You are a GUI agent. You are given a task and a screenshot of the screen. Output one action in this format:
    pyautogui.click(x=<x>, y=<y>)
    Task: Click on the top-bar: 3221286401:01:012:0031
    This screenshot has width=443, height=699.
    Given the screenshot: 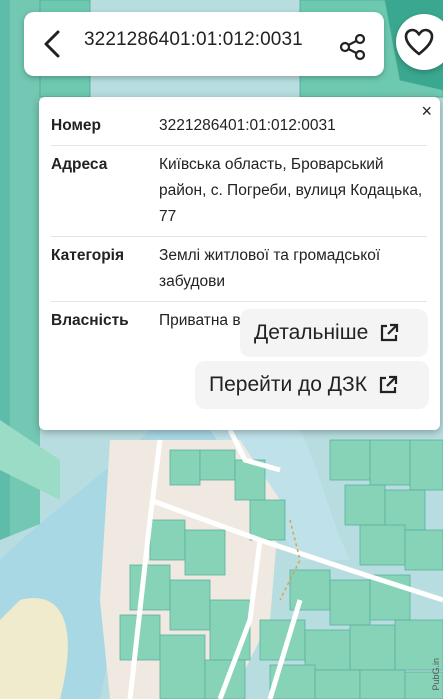 What is the action you would take?
    pyautogui.click(x=204, y=44)
    